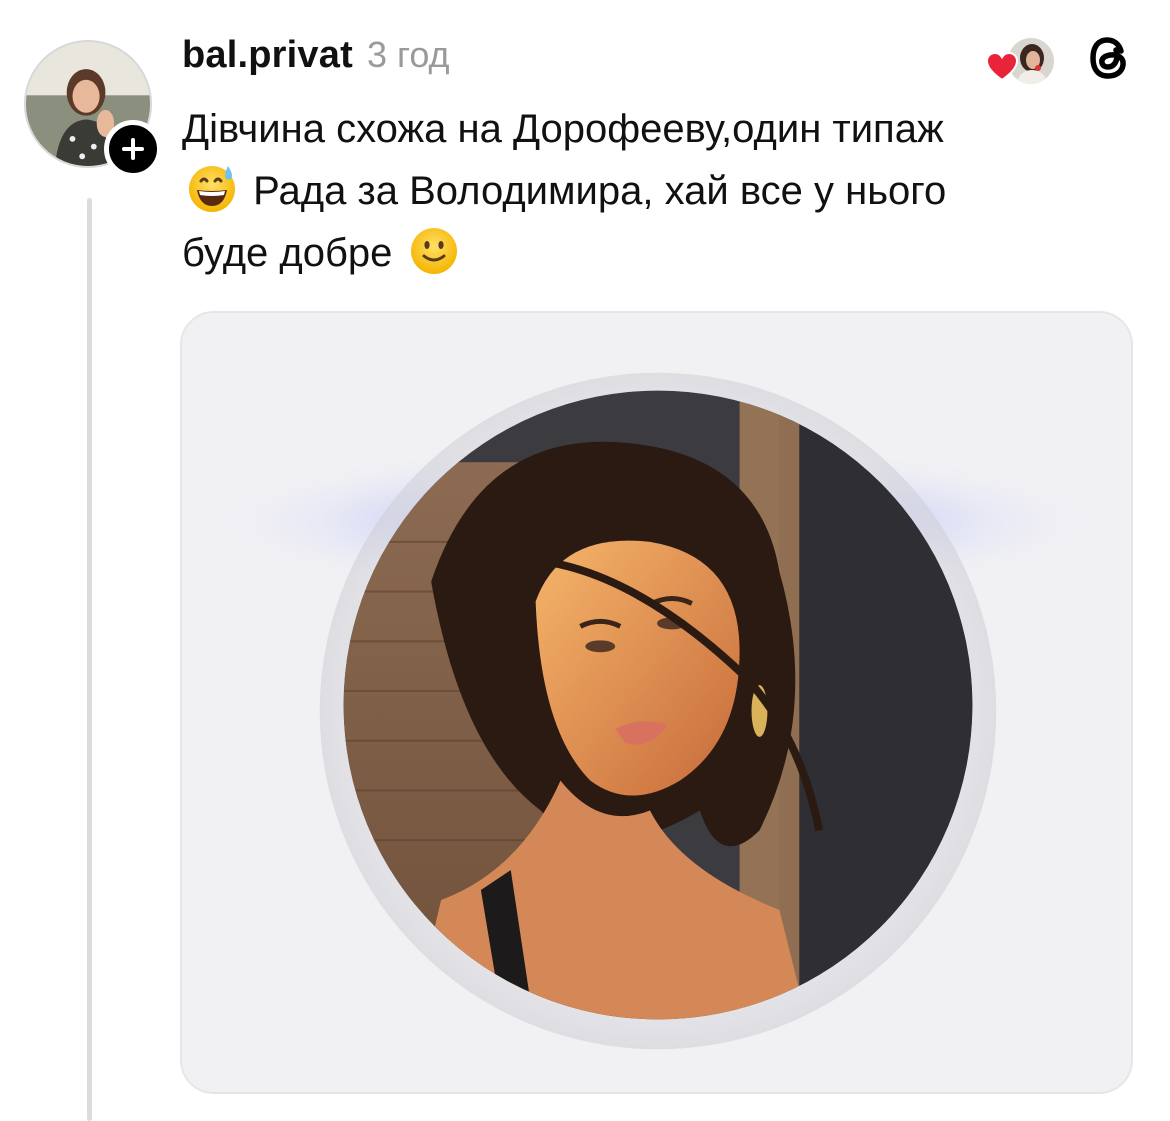 This screenshot has height=1121, width=1170. Describe the element at coordinates (1110, 58) in the screenshot. I see `threads-logo-icon` at that location.